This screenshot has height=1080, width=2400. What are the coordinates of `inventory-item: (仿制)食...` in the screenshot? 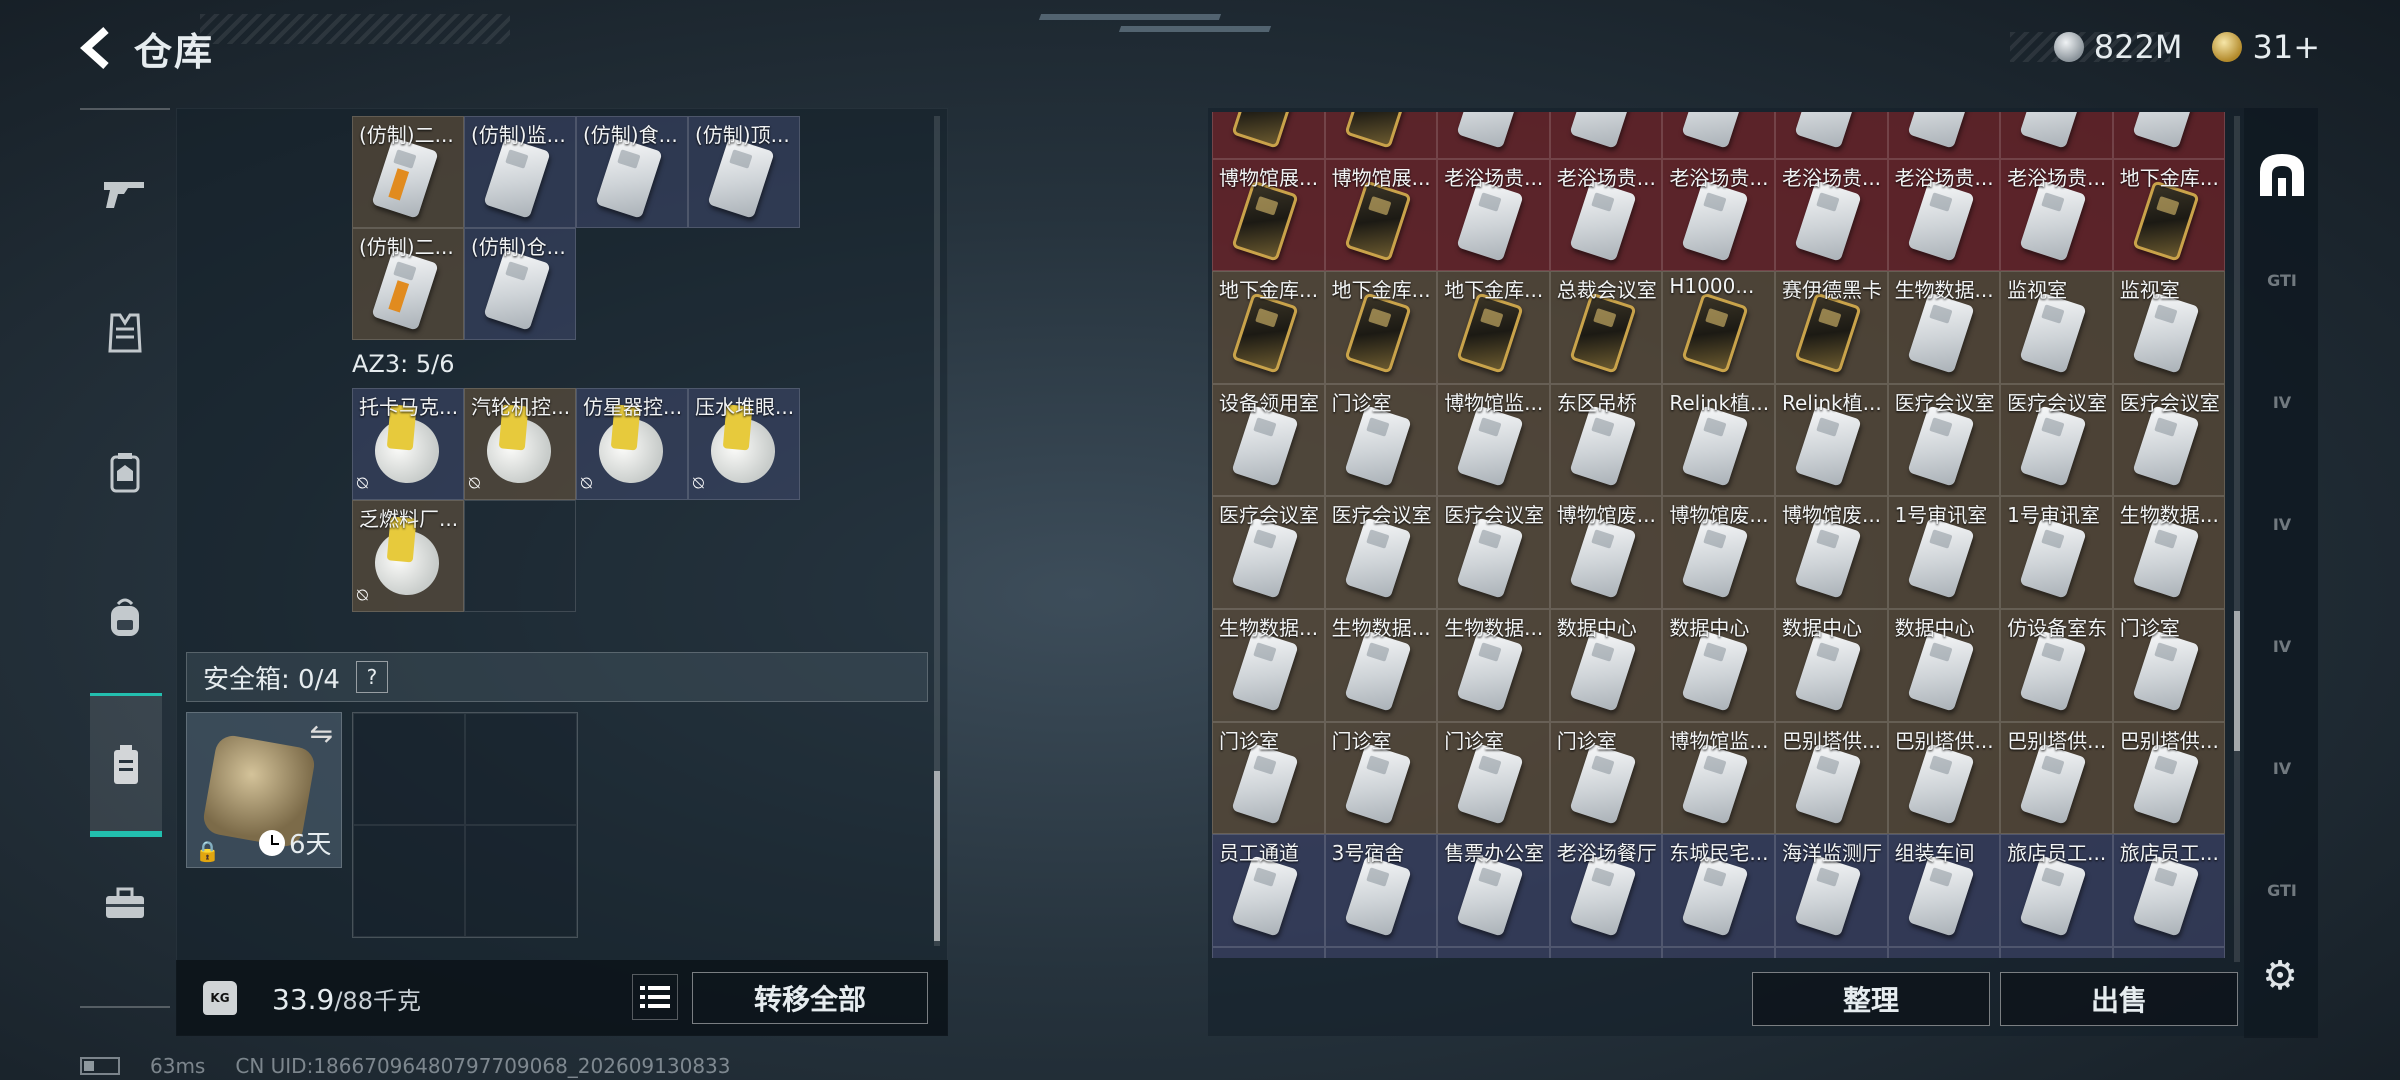 It's located at (632, 172).